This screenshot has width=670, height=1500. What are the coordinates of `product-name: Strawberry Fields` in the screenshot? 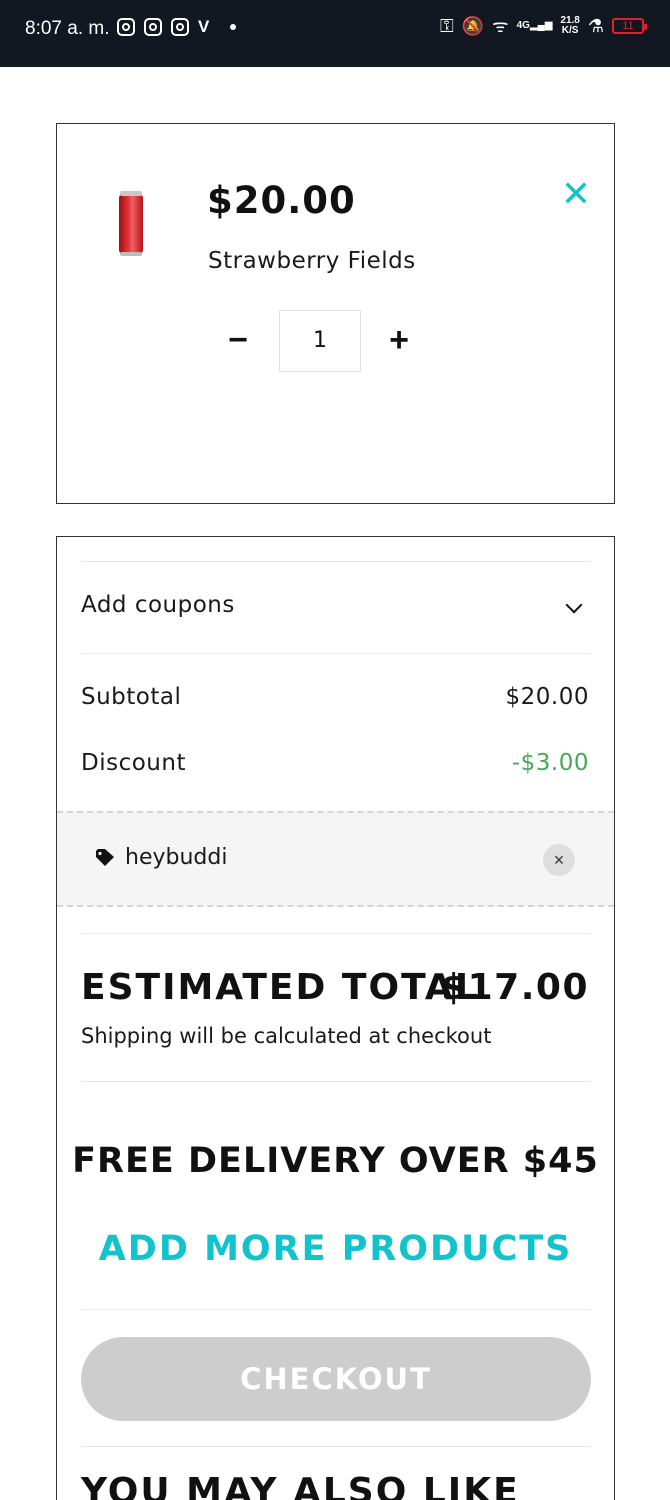 It's located at (312, 261).